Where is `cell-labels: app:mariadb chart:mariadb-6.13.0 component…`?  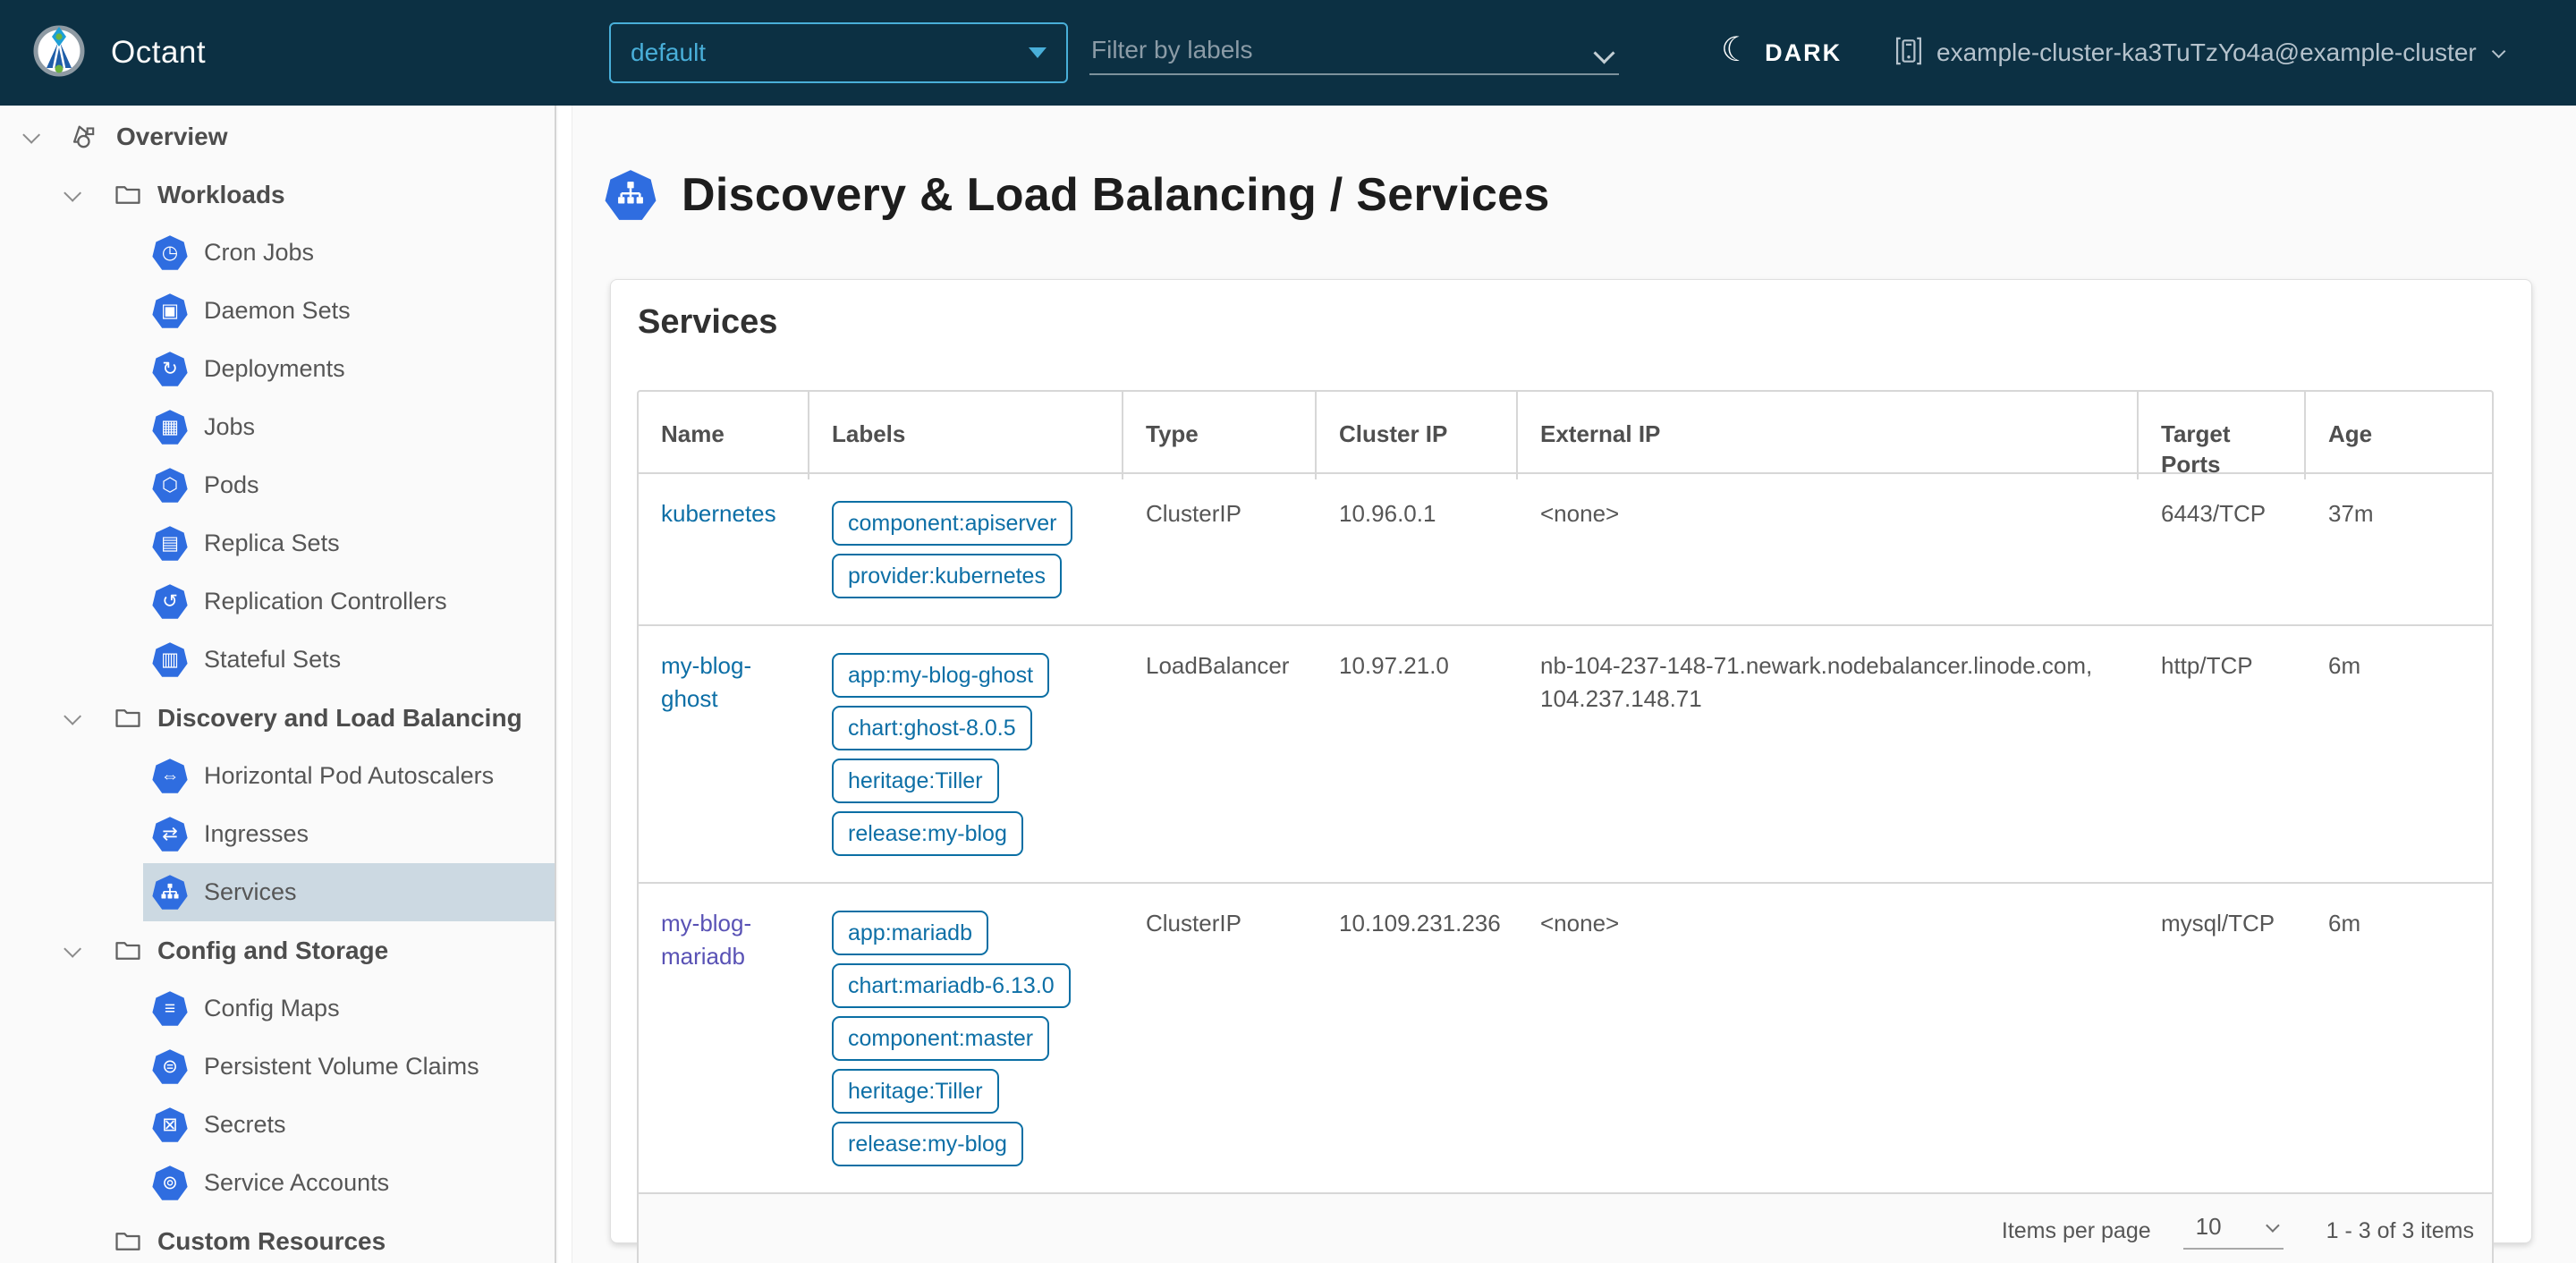
cell-labels: app:mariadb chart:mariadb-6.13.0 component… is located at coordinates (966, 1038).